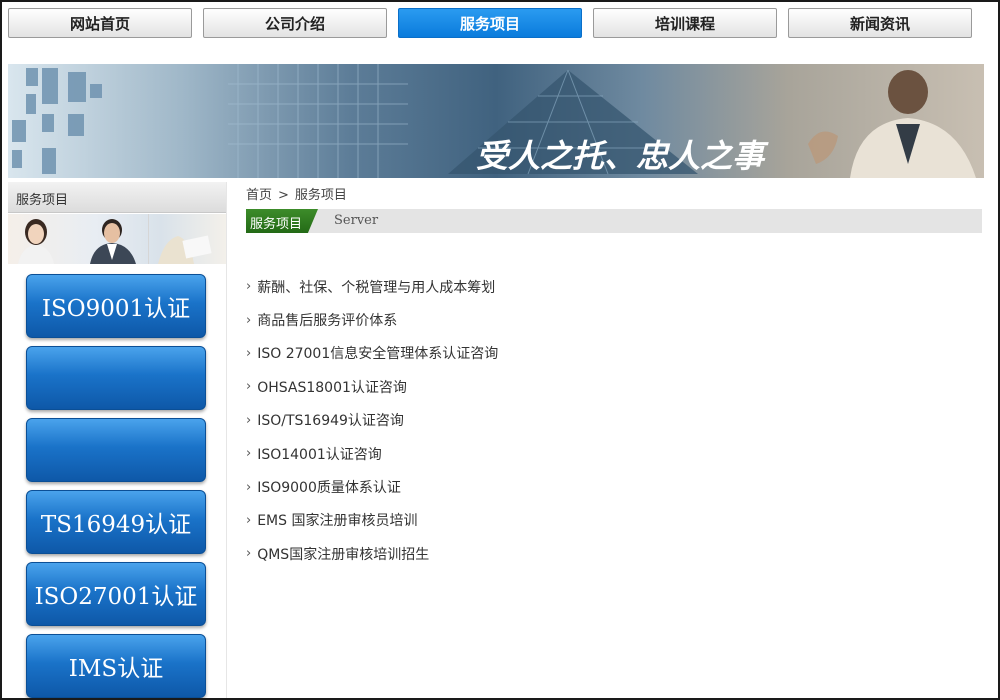 Image resolution: width=1000 pixels, height=700 pixels. I want to click on section-title: 服务项目, so click(276, 224).